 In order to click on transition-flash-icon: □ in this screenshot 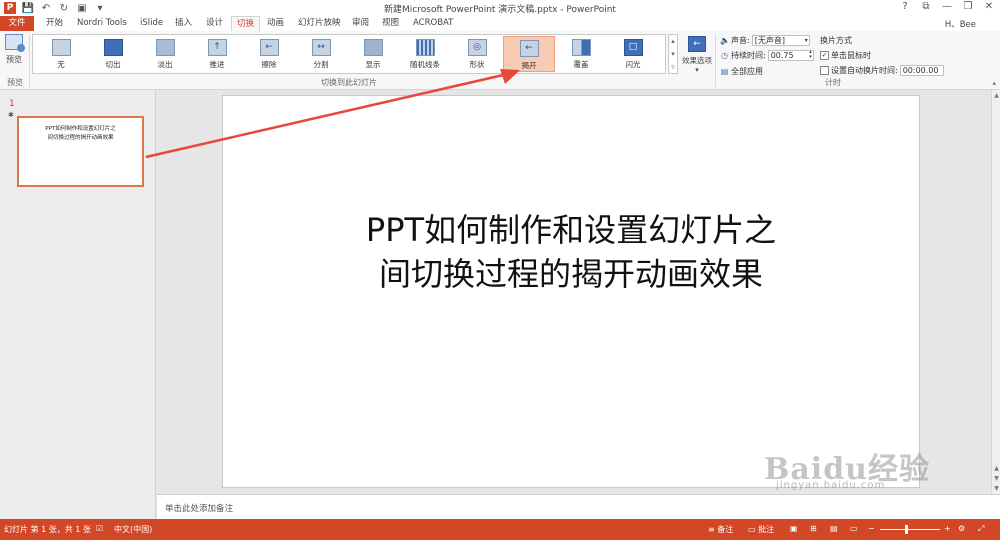, I will do `click(633, 47)`.